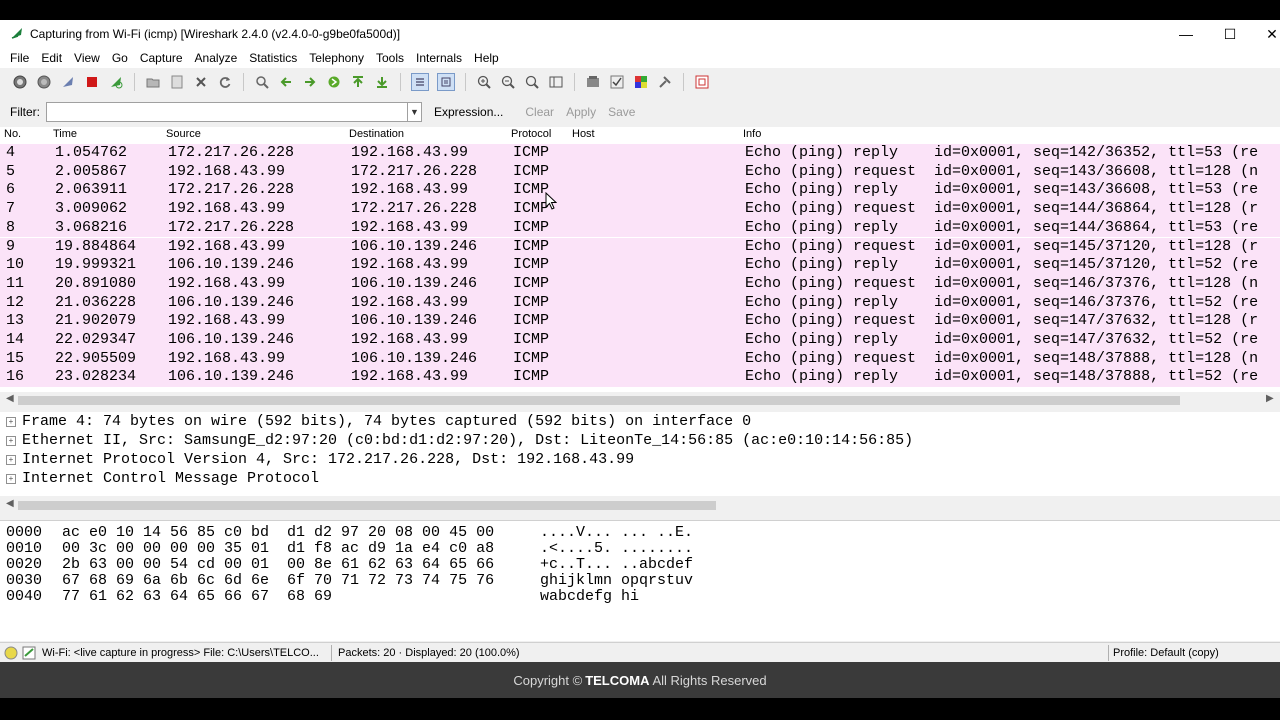 Image resolution: width=1280 pixels, height=720 pixels. Describe the element at coordinates (1186, 34) in the screenshot. I see `minimize-button: —` at that location.